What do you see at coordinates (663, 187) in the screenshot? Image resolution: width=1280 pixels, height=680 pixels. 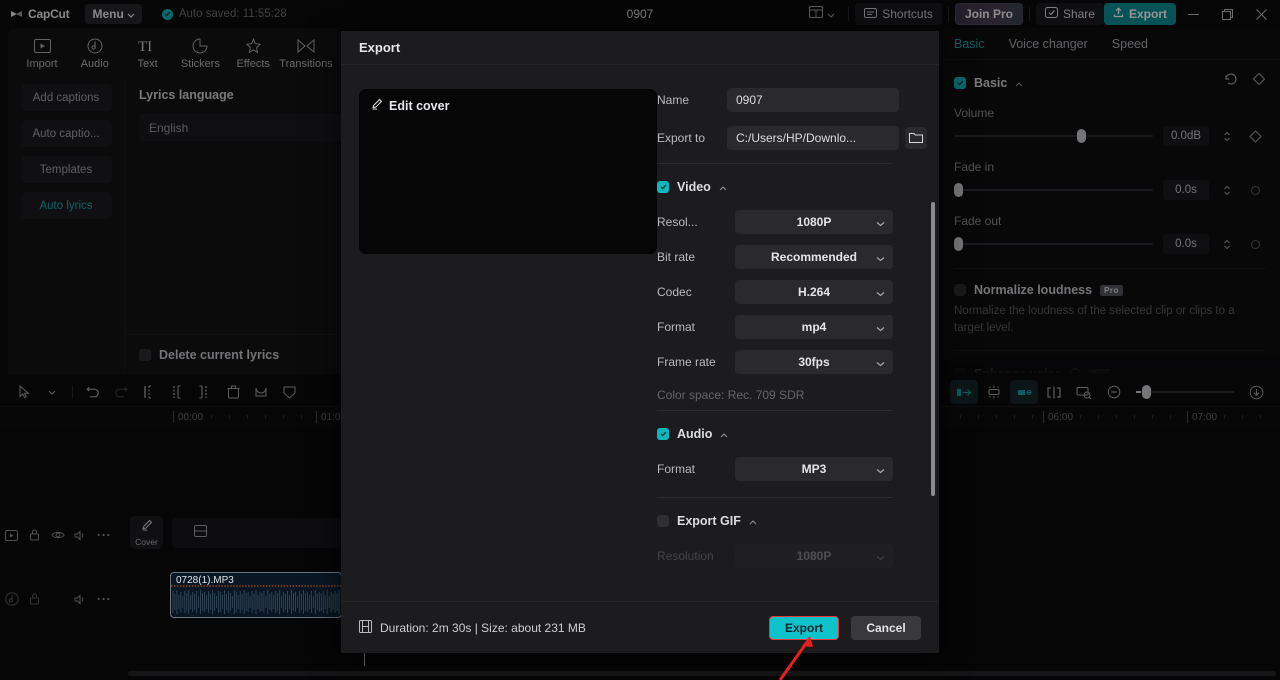 I see `video-checkbox` at bounding box center [663, 187].